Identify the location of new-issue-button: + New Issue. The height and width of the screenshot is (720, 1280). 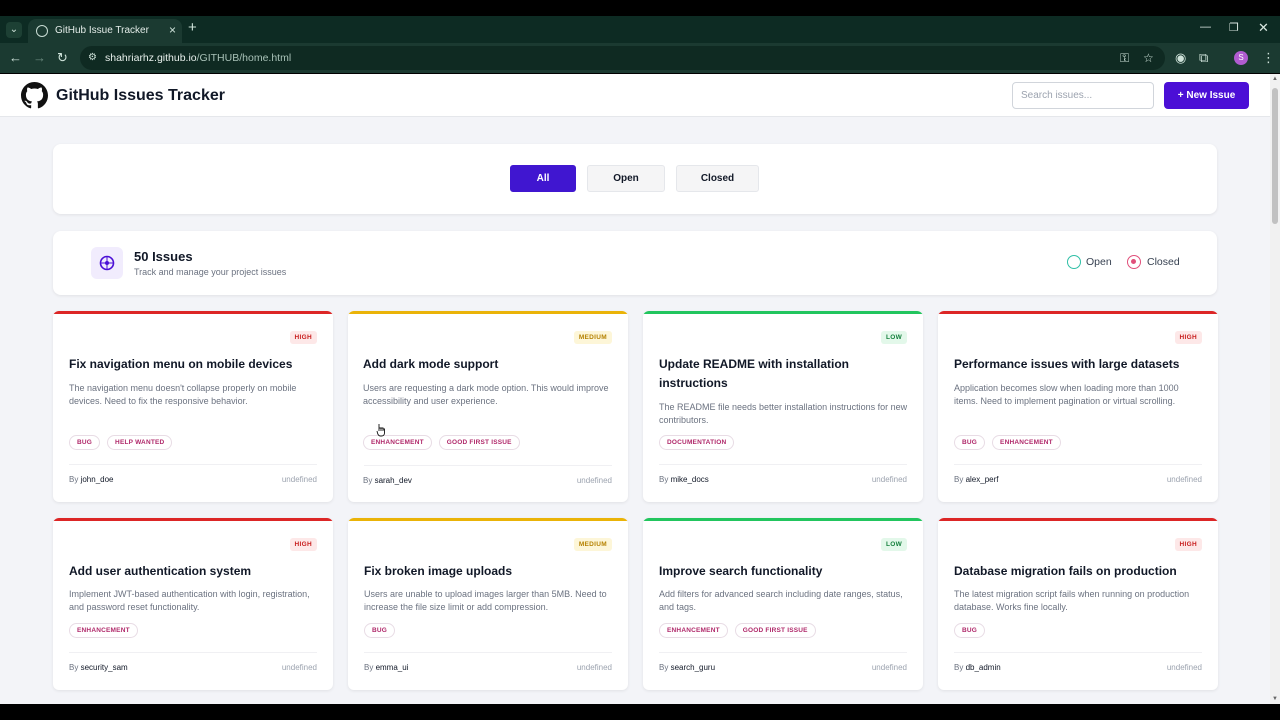
(1206, 95).